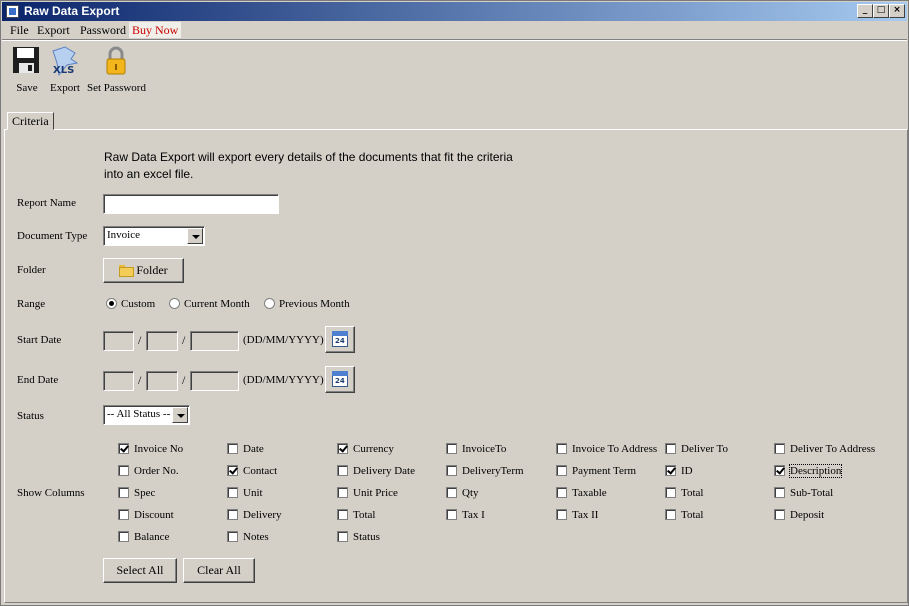 This screenshot has height=606, width=909. I want to click on xls-export-icon: XLS, so click(65, 61).